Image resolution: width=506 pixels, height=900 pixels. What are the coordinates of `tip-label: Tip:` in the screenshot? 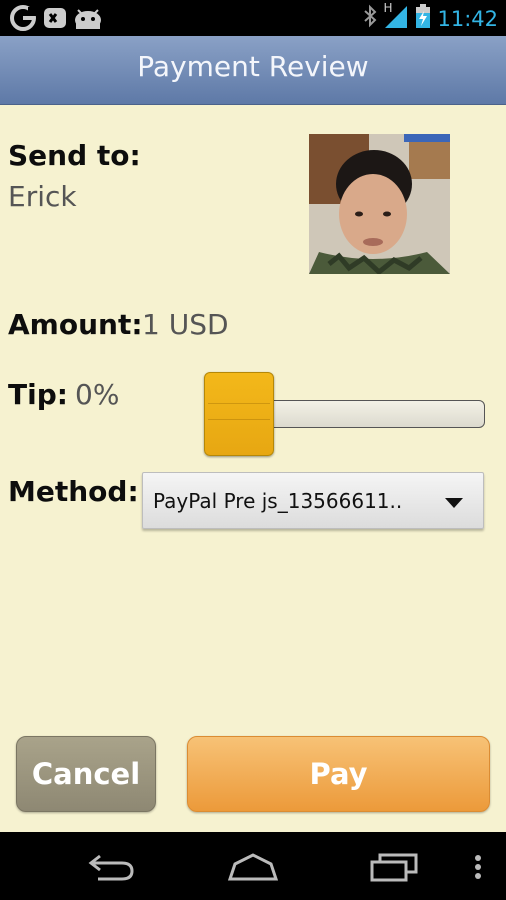 It's located at (38, 394).